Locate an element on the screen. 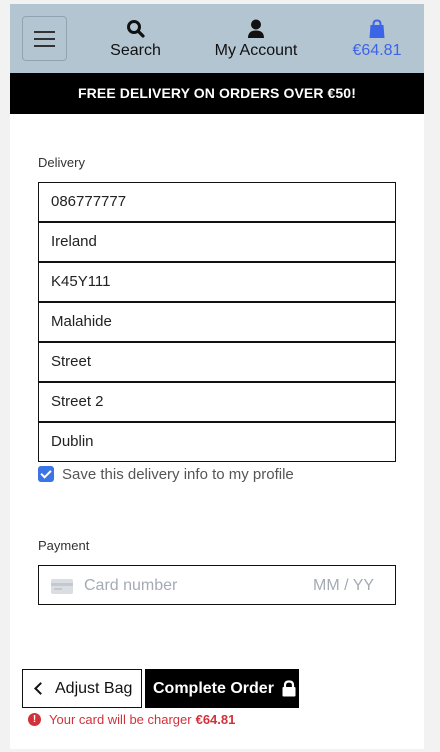 The height and width of the screenshot is (752, 440). promo-banner: FREE DELIVERY ON ORDERS OVER €50! is located at coordinates (217, 93).